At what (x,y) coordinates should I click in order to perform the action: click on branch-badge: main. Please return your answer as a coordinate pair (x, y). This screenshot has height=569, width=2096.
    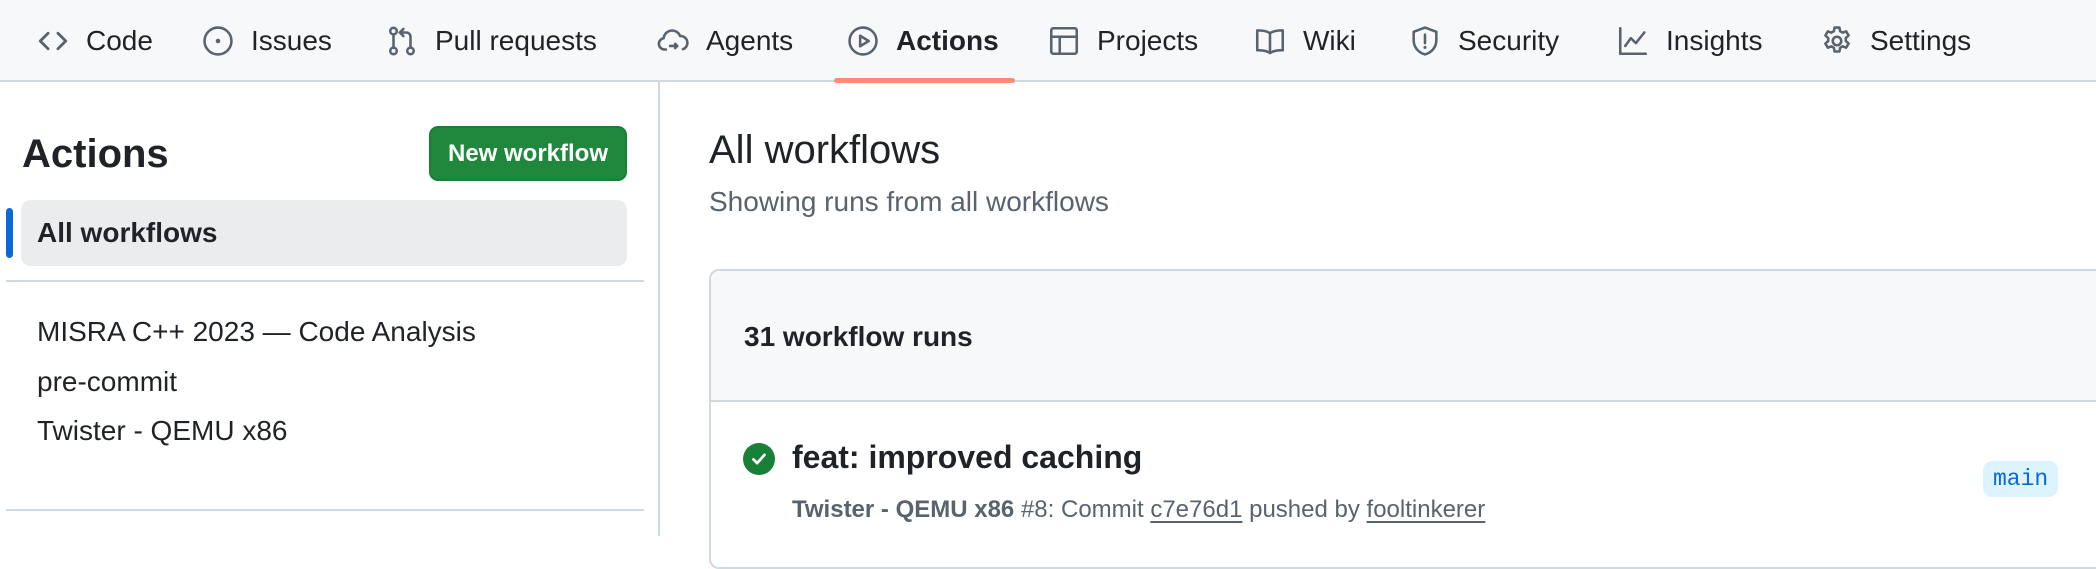
    Looking at the image, I should click on (2021, 479).